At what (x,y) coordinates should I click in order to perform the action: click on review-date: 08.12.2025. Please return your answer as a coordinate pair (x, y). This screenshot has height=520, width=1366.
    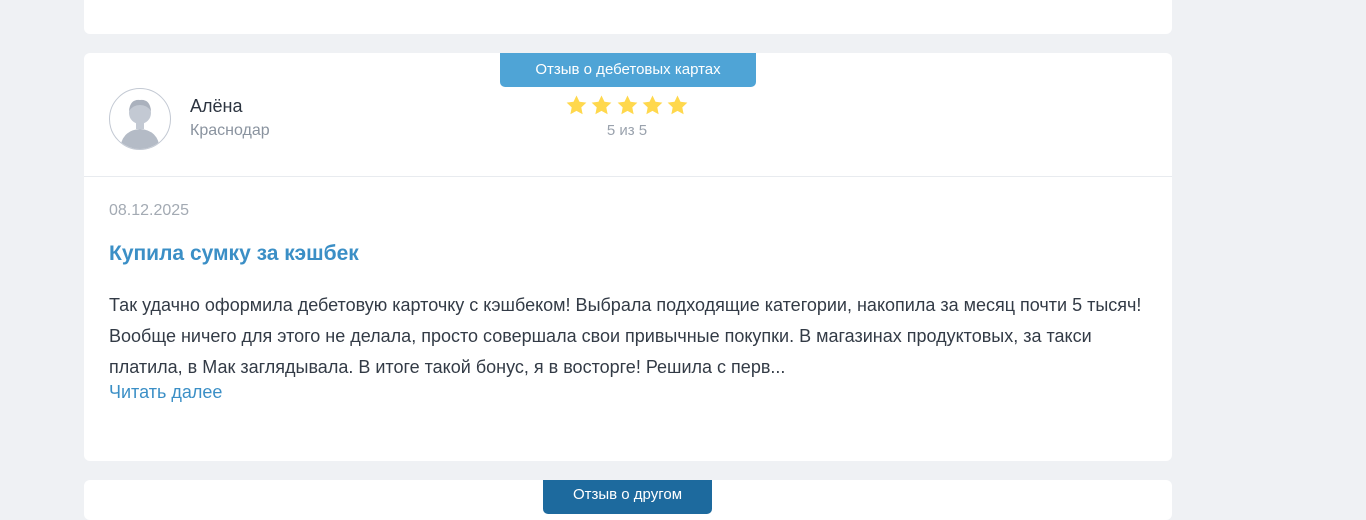
    Looking at the image, I should click on (149, 210).